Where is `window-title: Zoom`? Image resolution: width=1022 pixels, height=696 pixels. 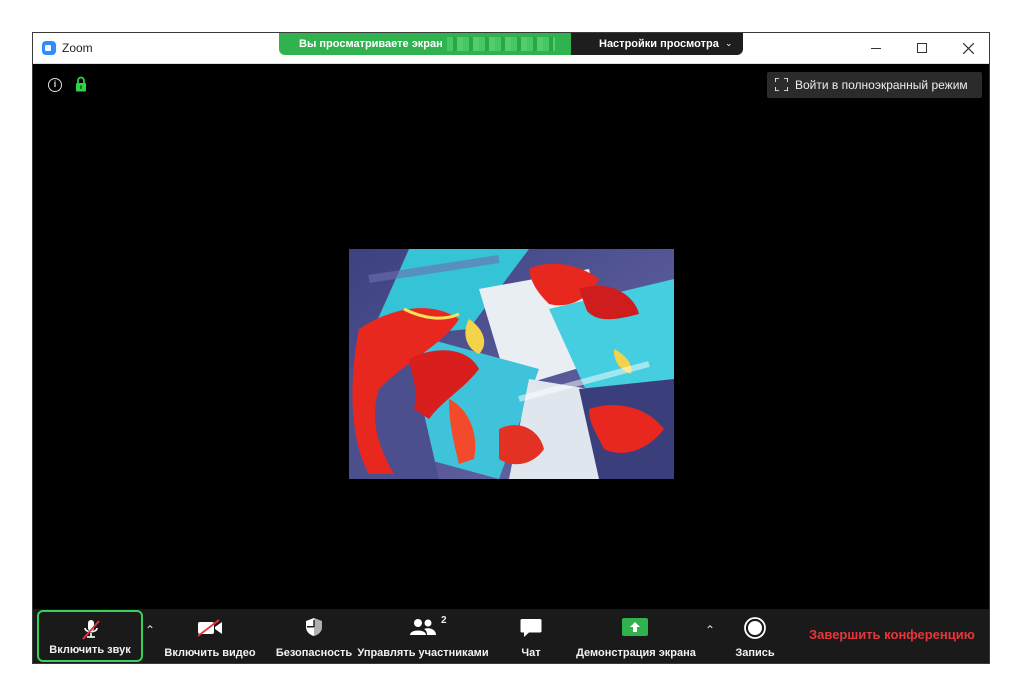
window-title: Zoom is located at coordinates (77, 48).